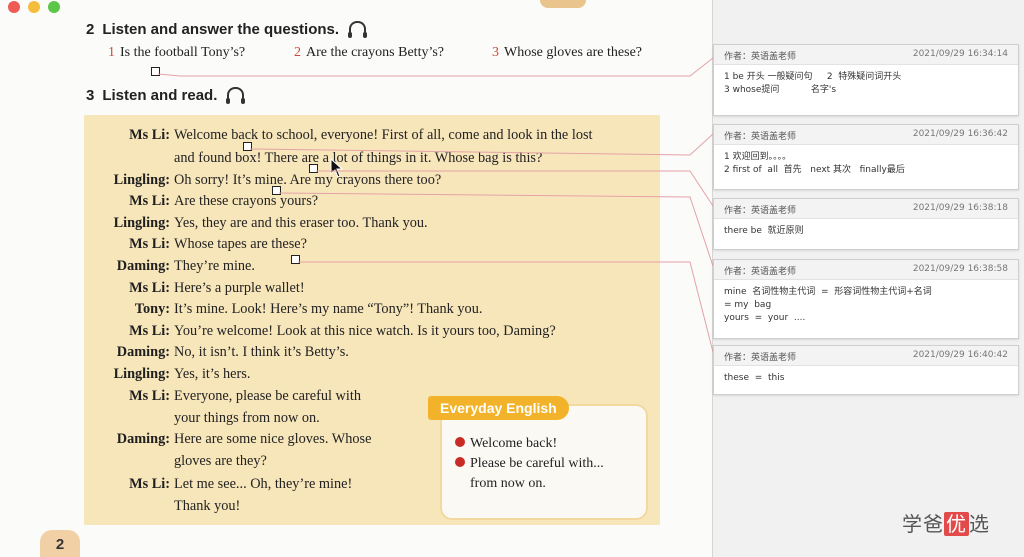 This screenshot has width=1024, height=557. I want to click on window-controls, so click(34, 7).